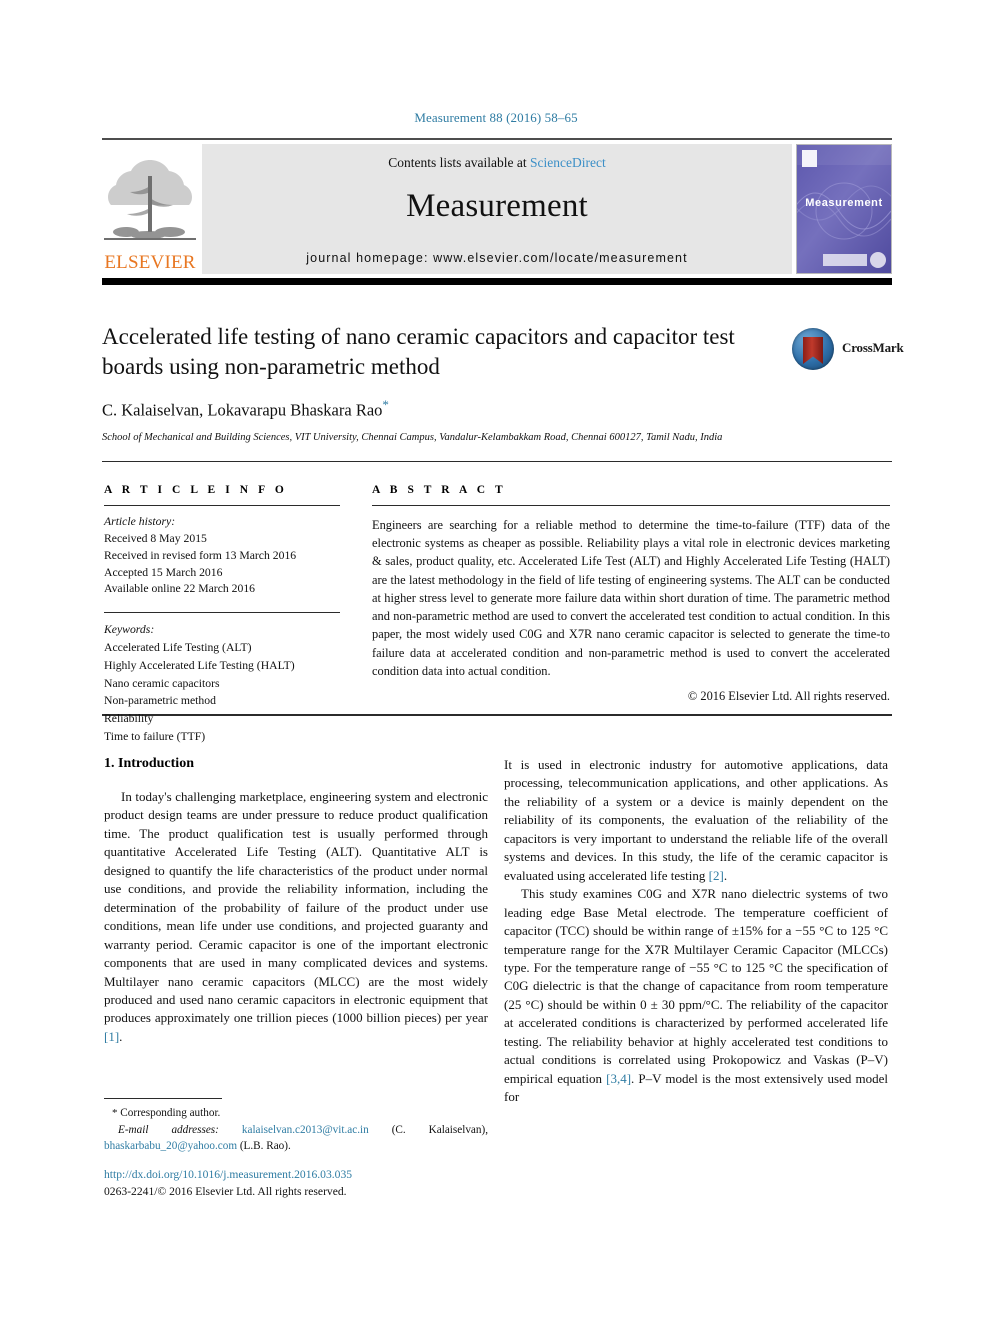  I want to click on article-info-rule, so click(222, 505).